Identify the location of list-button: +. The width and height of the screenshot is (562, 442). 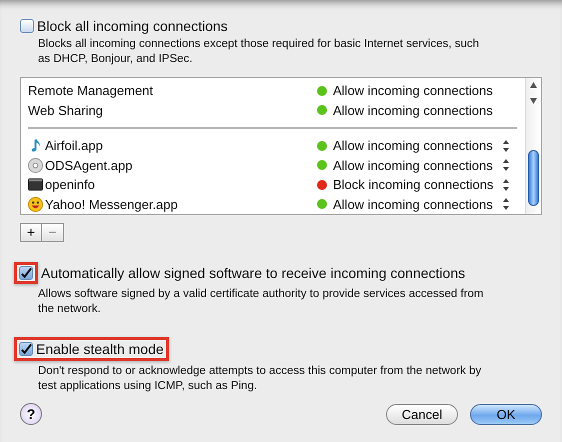
(31, 232).